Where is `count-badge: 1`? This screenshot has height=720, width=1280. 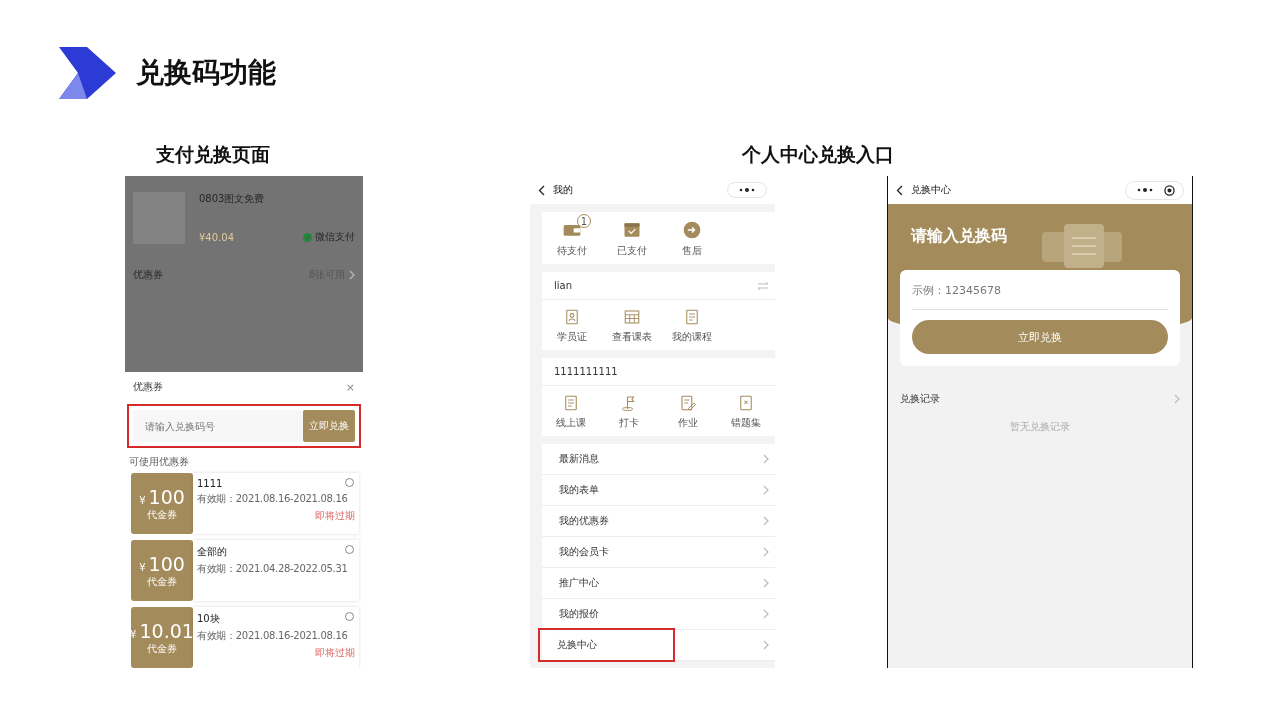
count-badge: 1 is located at coordinates (584, 221).